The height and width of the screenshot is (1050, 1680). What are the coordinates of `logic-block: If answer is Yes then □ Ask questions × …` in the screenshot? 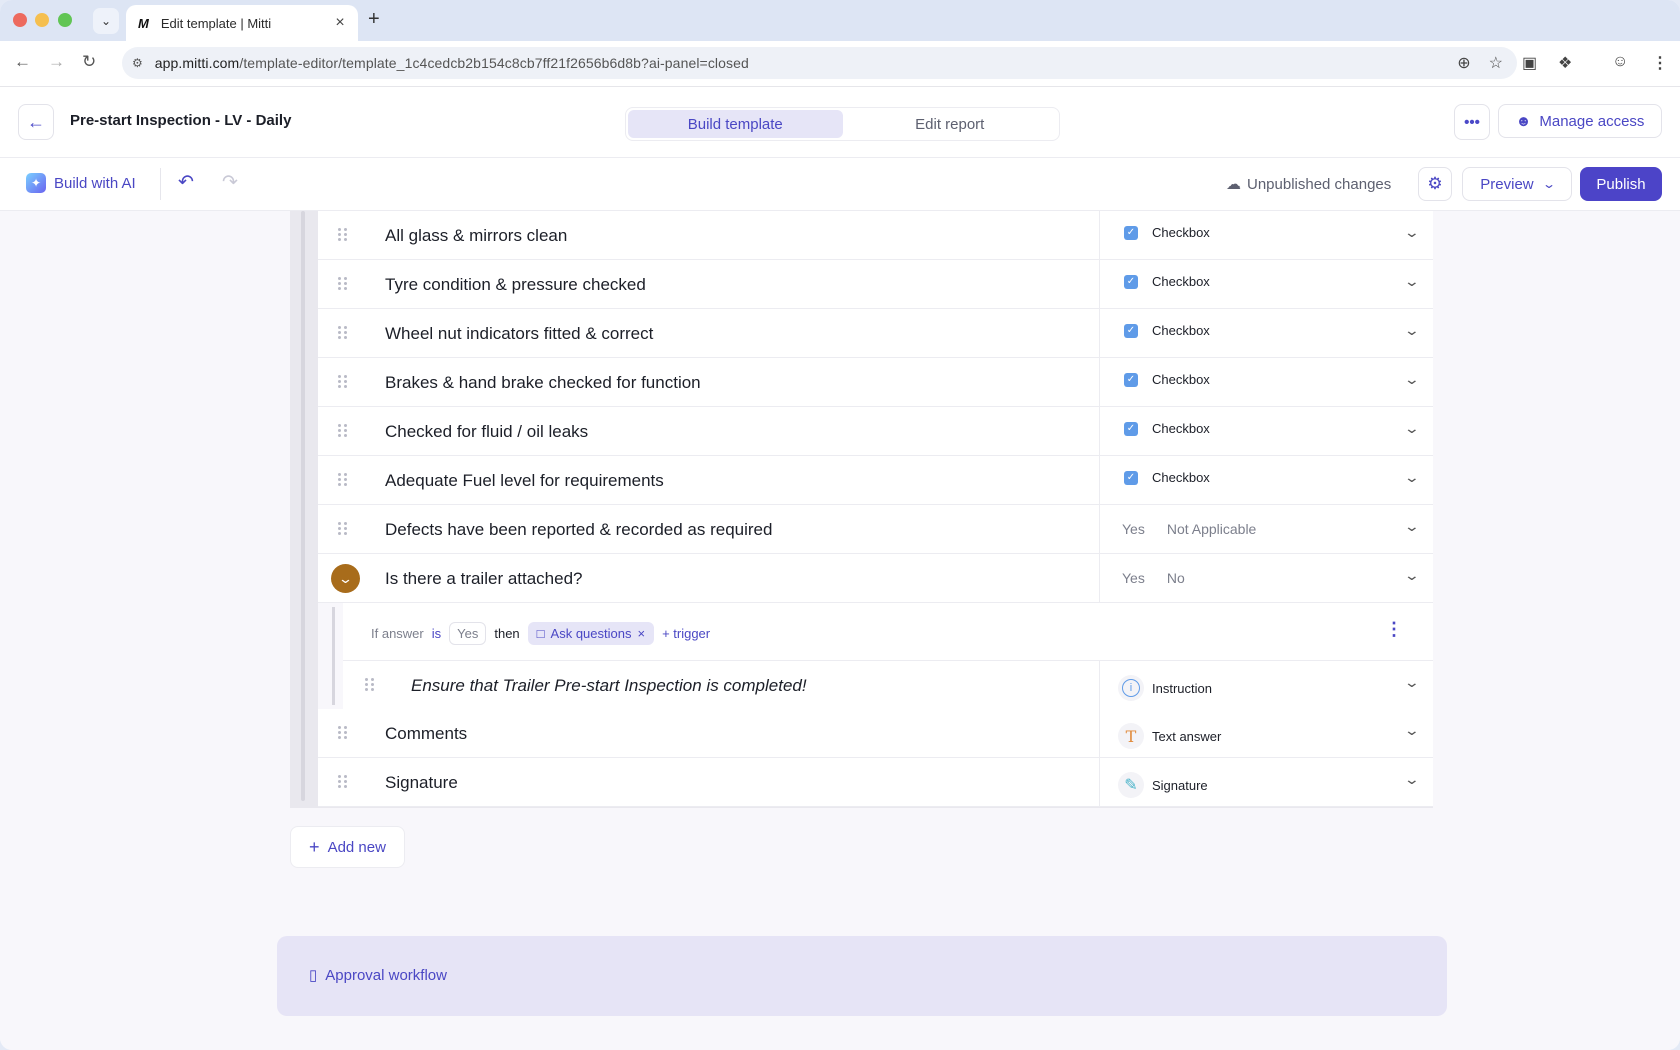 It's located at (875, 656).